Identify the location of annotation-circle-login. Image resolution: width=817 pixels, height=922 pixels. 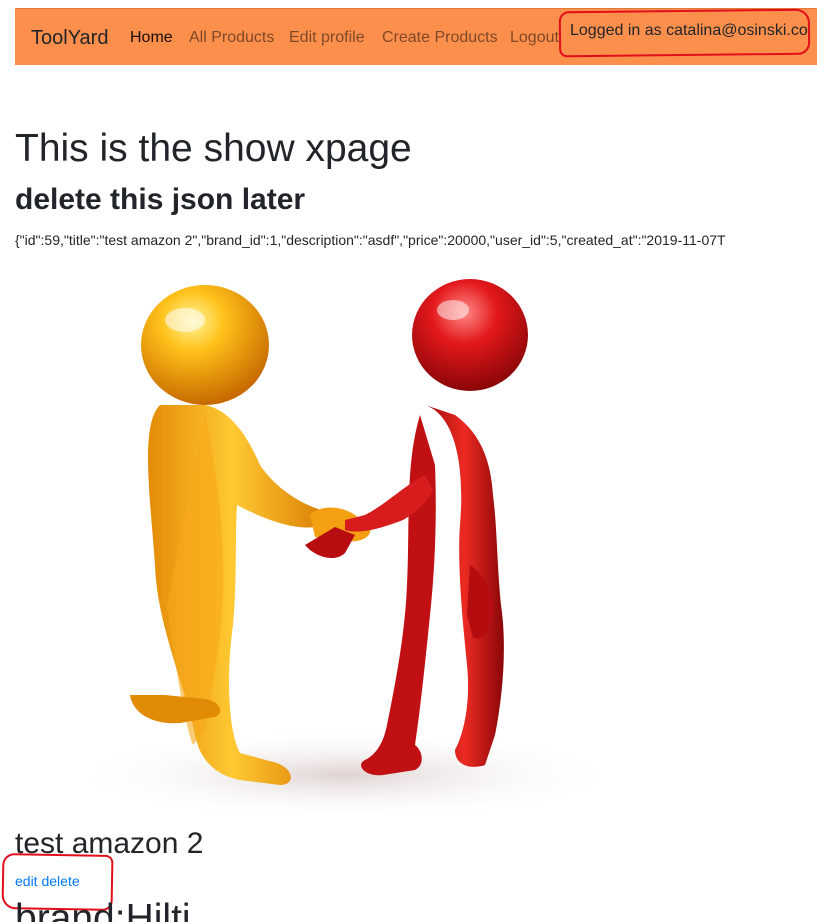
(684, 33).